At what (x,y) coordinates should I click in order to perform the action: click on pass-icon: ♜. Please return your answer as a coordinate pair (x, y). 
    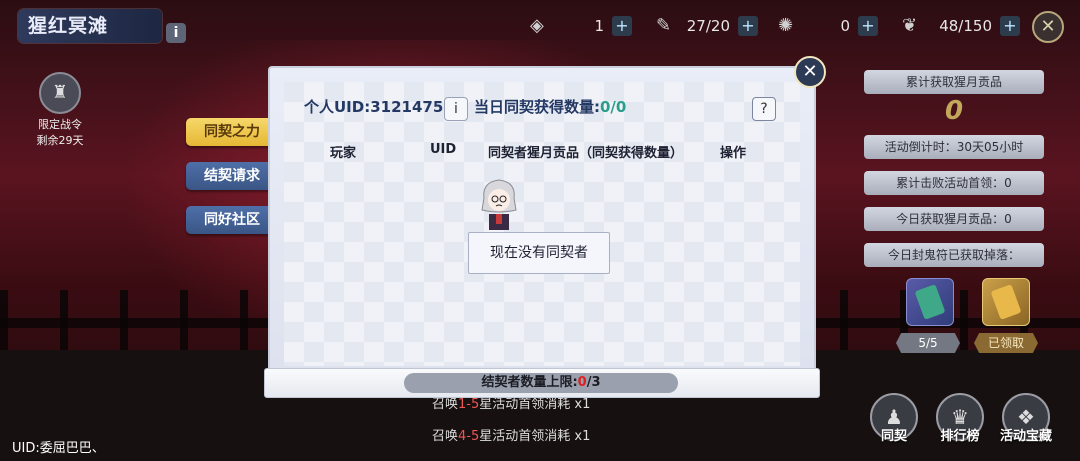
    Looking at the image, I should click on (60, 93).